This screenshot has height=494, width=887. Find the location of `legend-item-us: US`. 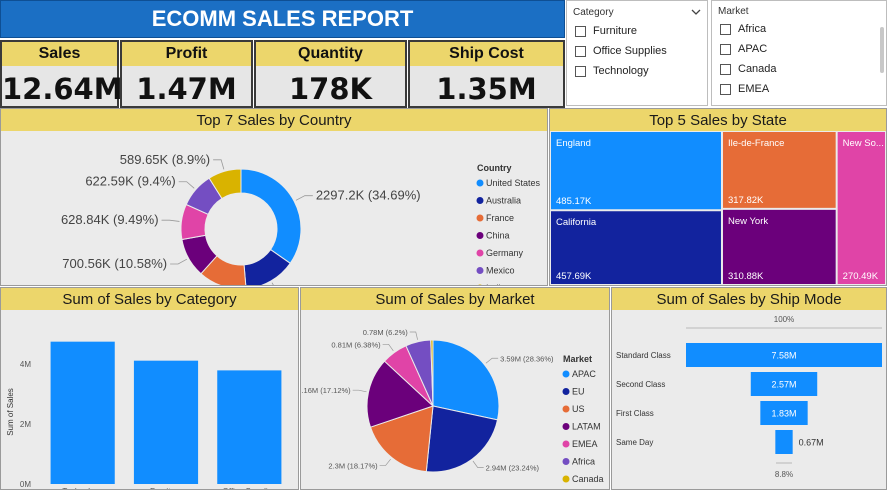

legend-item-us: US is located at coordinates (578, 409).